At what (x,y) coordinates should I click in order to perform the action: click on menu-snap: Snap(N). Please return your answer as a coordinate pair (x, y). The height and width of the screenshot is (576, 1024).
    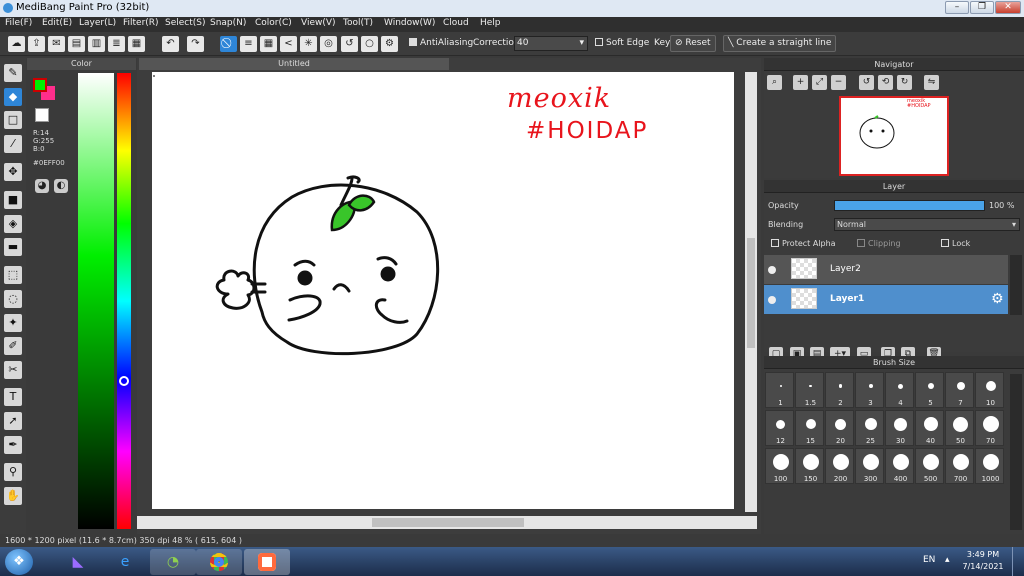
    Looking at the image, I should click on (228, 23).